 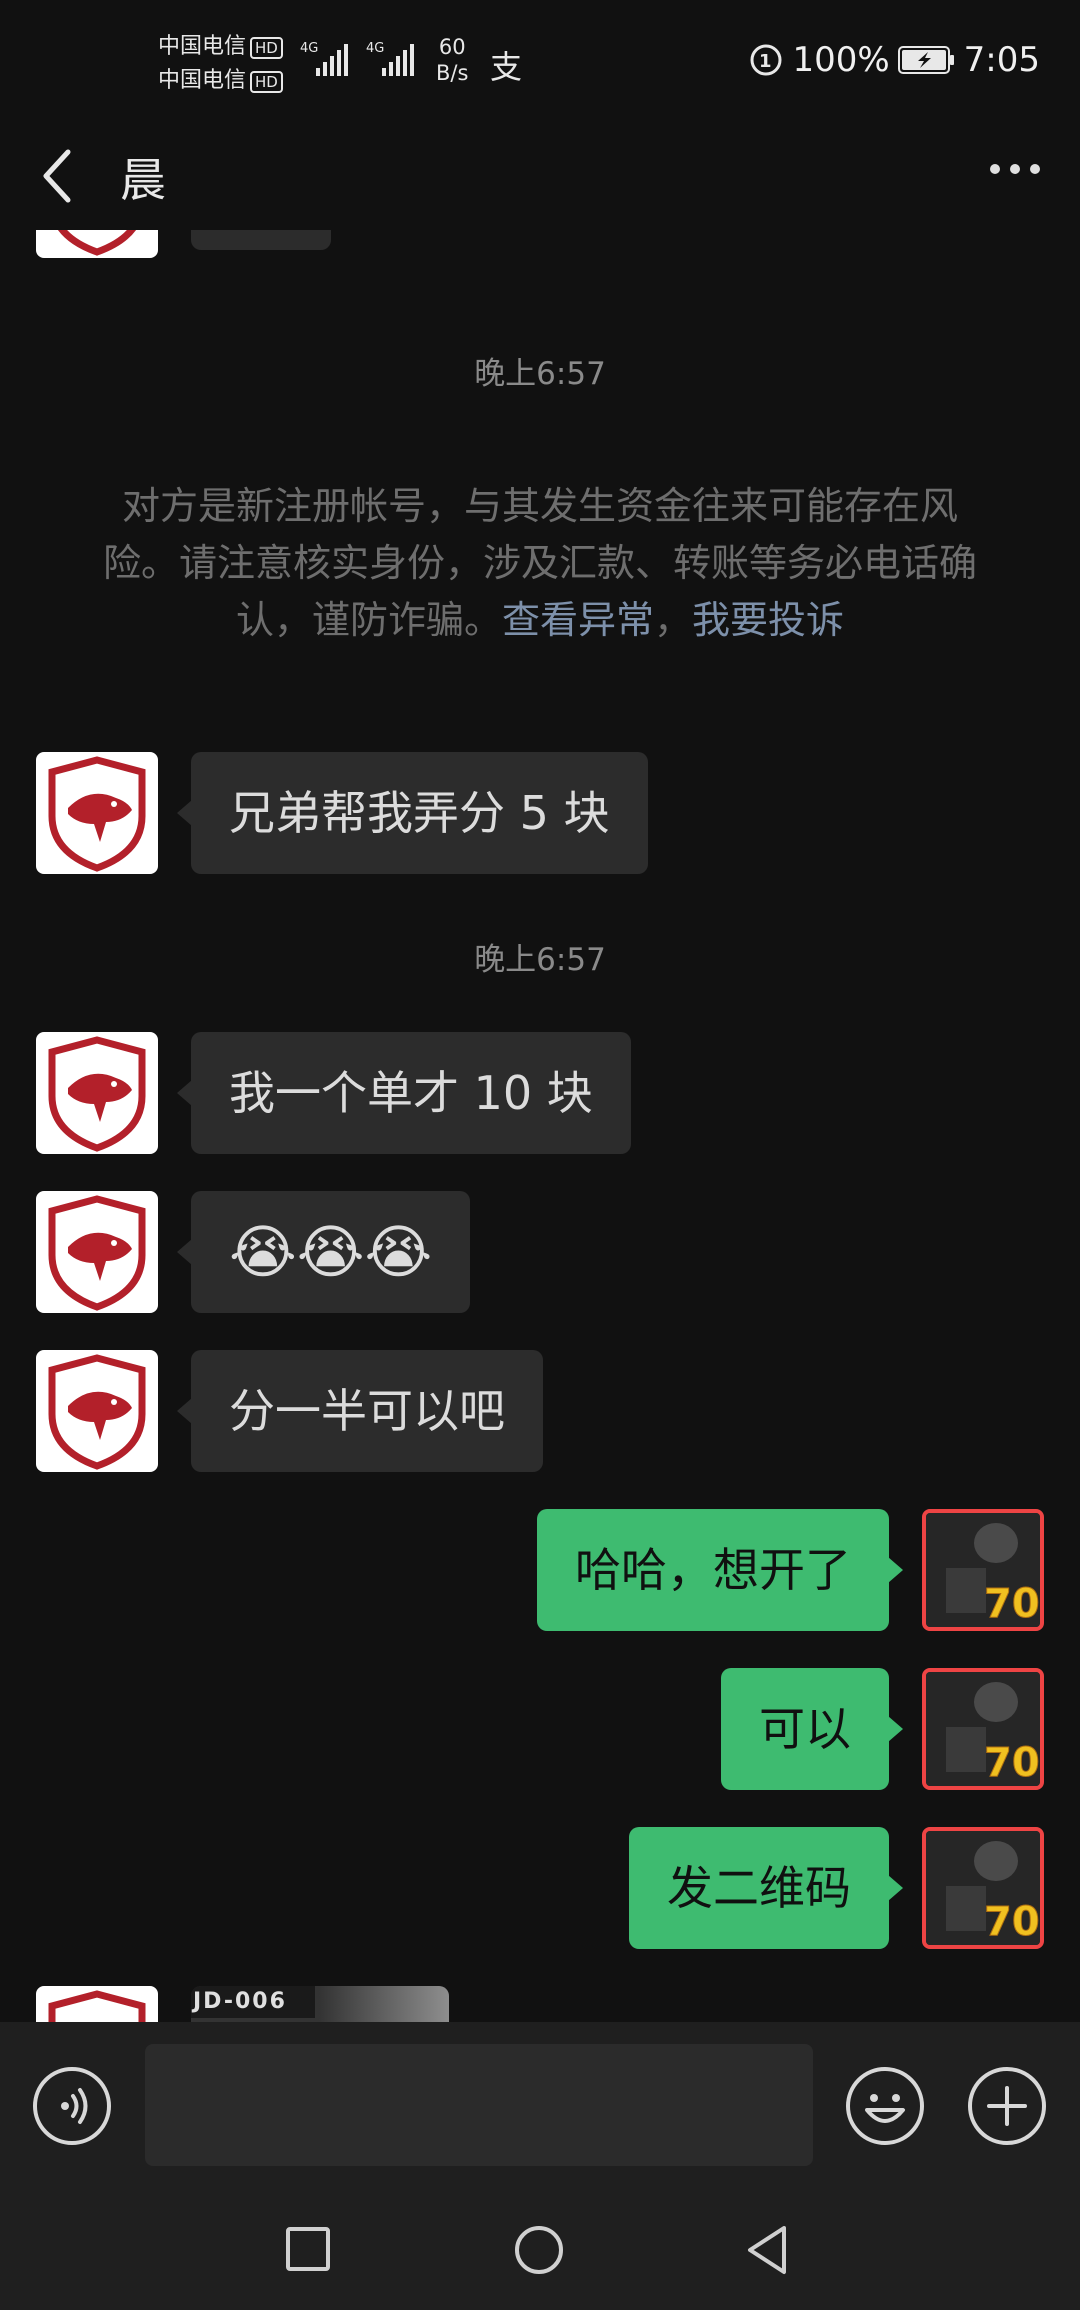 What do you see at coordinates (411, 1093) in the screenshot?
I see `message-text: 我一个单才 10 块` at bounding box center [411, 1093].